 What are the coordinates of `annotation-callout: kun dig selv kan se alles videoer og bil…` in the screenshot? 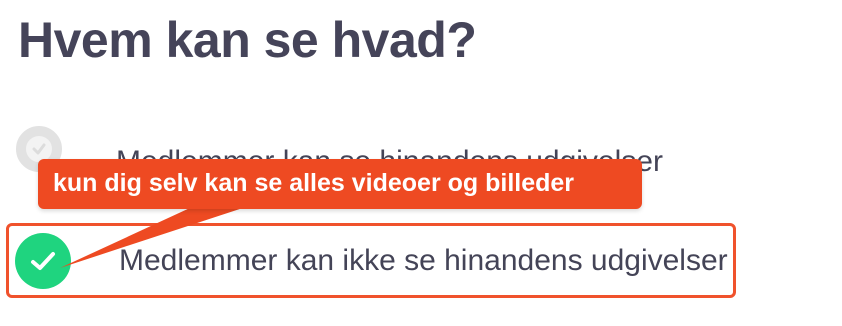 It's located at (340, 184).